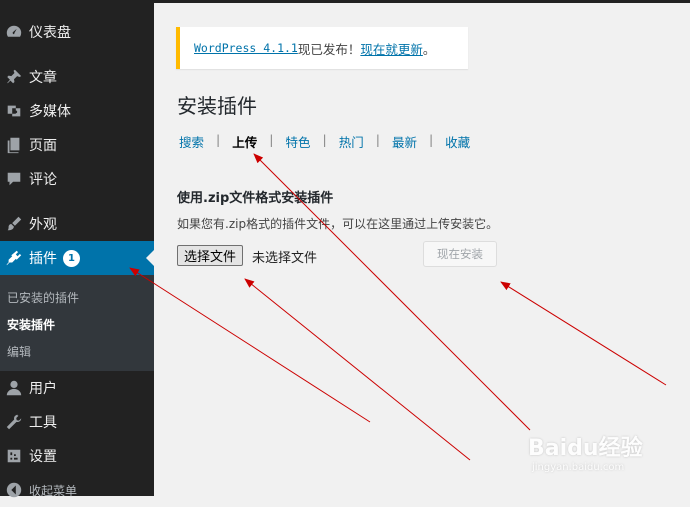  What do you see at coordinates (255, 198) in the screenshot?
I see `upload-heading: 使用.zip文件格式安装插件` at bounding box center [255, 198].